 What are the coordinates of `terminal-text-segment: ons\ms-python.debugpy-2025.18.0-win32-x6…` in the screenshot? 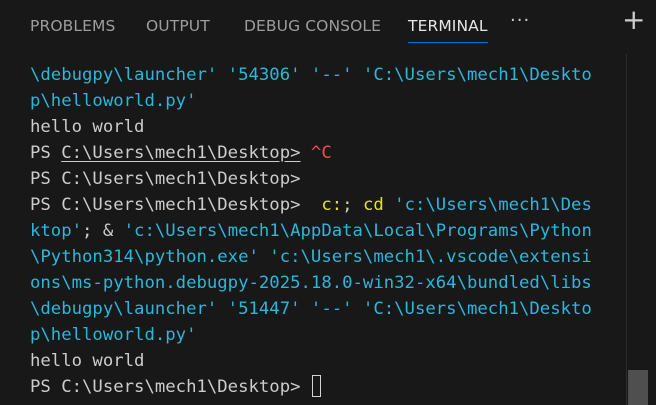 It's located at (311, 283).